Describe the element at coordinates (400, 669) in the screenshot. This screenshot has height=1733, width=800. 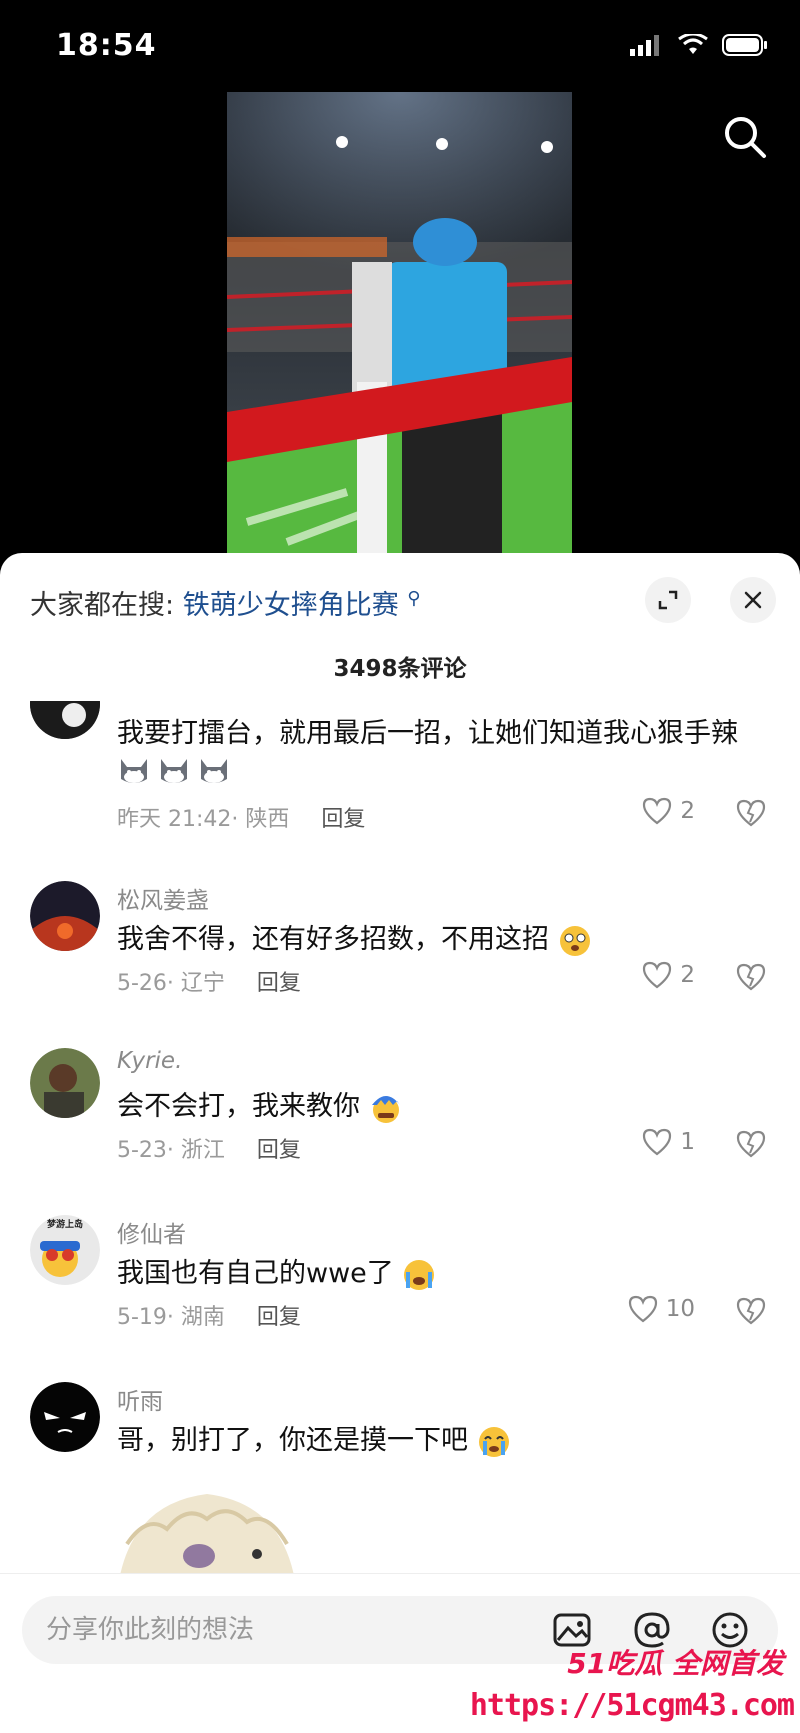
I see `comment-count: 3498条评论` at that location.